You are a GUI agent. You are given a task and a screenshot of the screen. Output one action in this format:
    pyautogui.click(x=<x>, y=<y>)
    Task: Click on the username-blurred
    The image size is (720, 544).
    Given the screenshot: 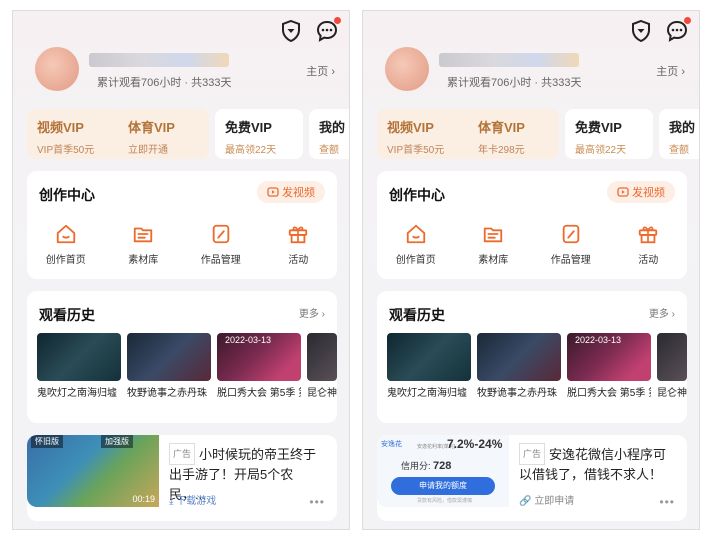 What is the action you would take?
    pyautogui.click(x=159, y=60)
    